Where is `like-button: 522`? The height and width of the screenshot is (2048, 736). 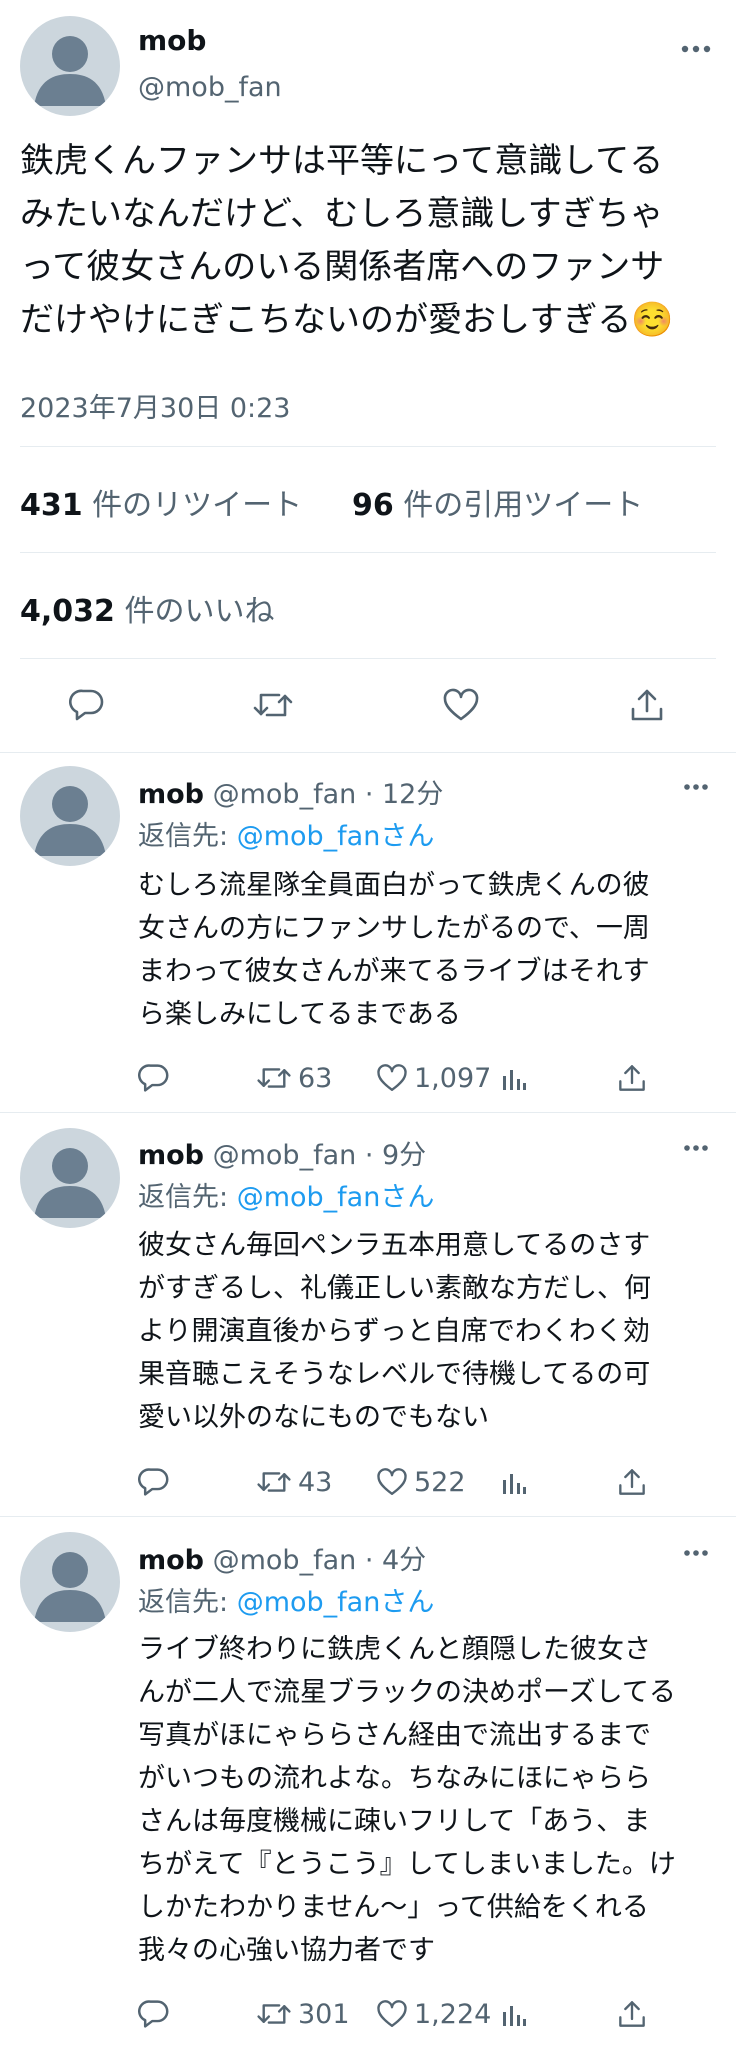
like-button: 522 is located at coordinates (421, 1482).